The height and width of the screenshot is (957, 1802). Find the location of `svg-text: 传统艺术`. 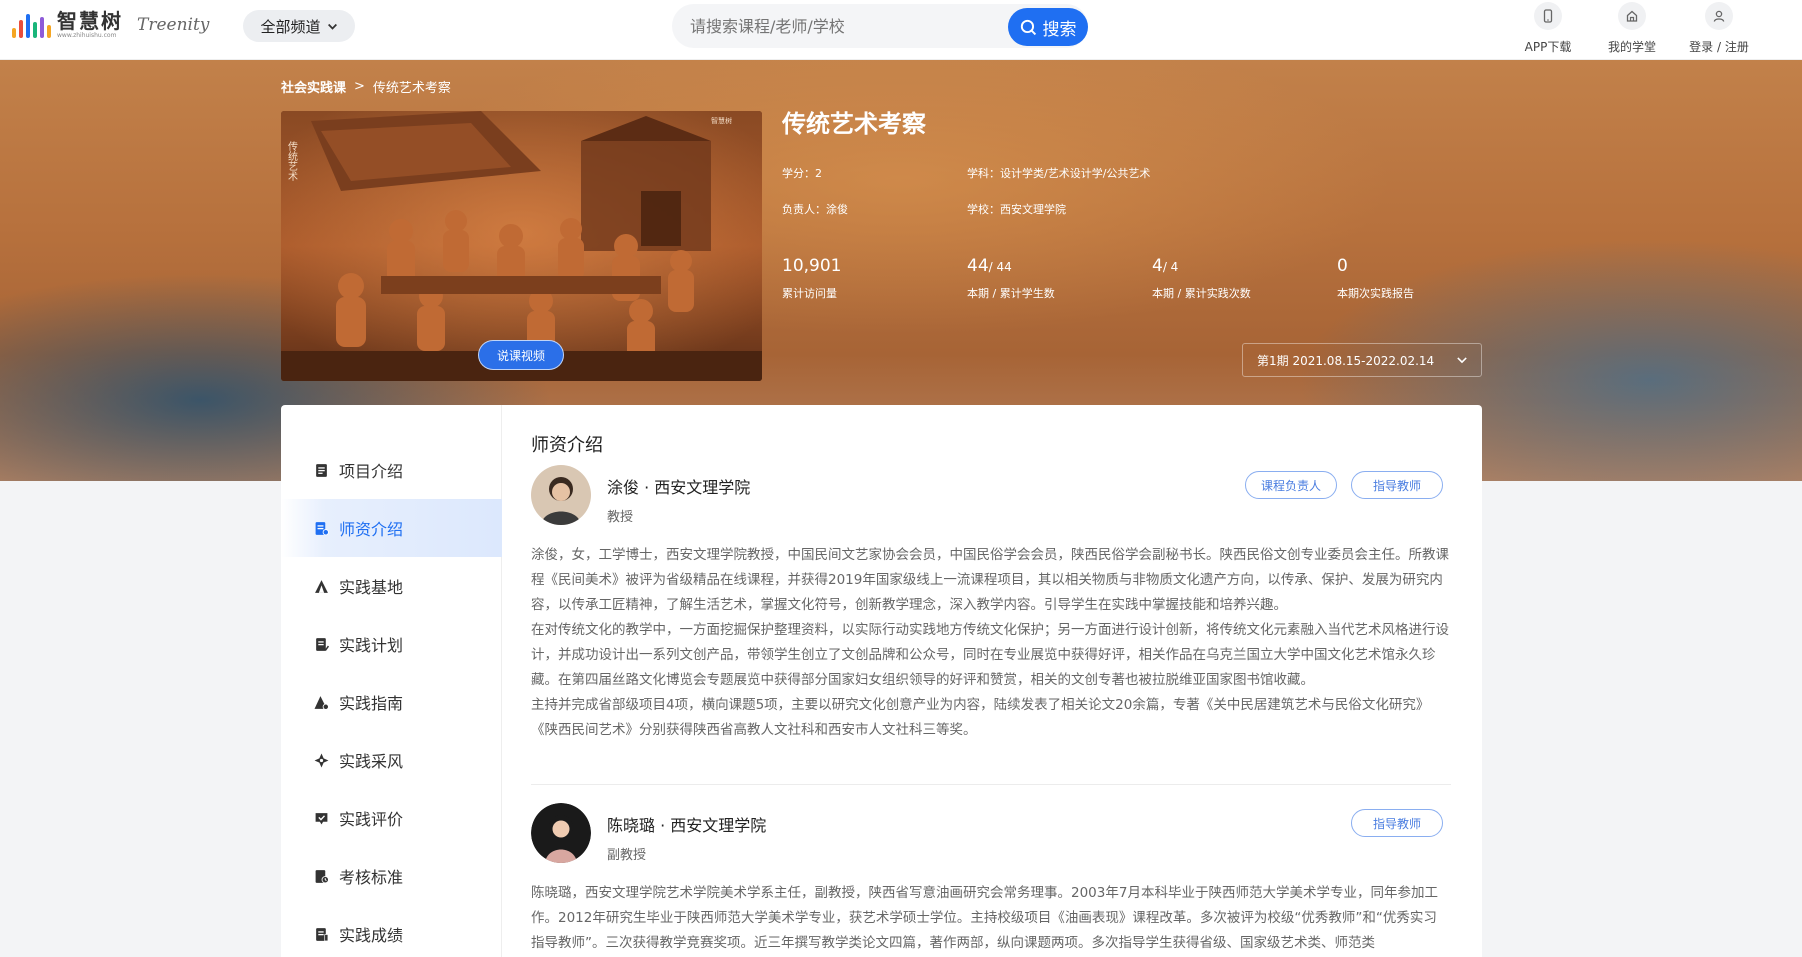

svg-text: 传统艺术 is located at coordinates (292, 161).